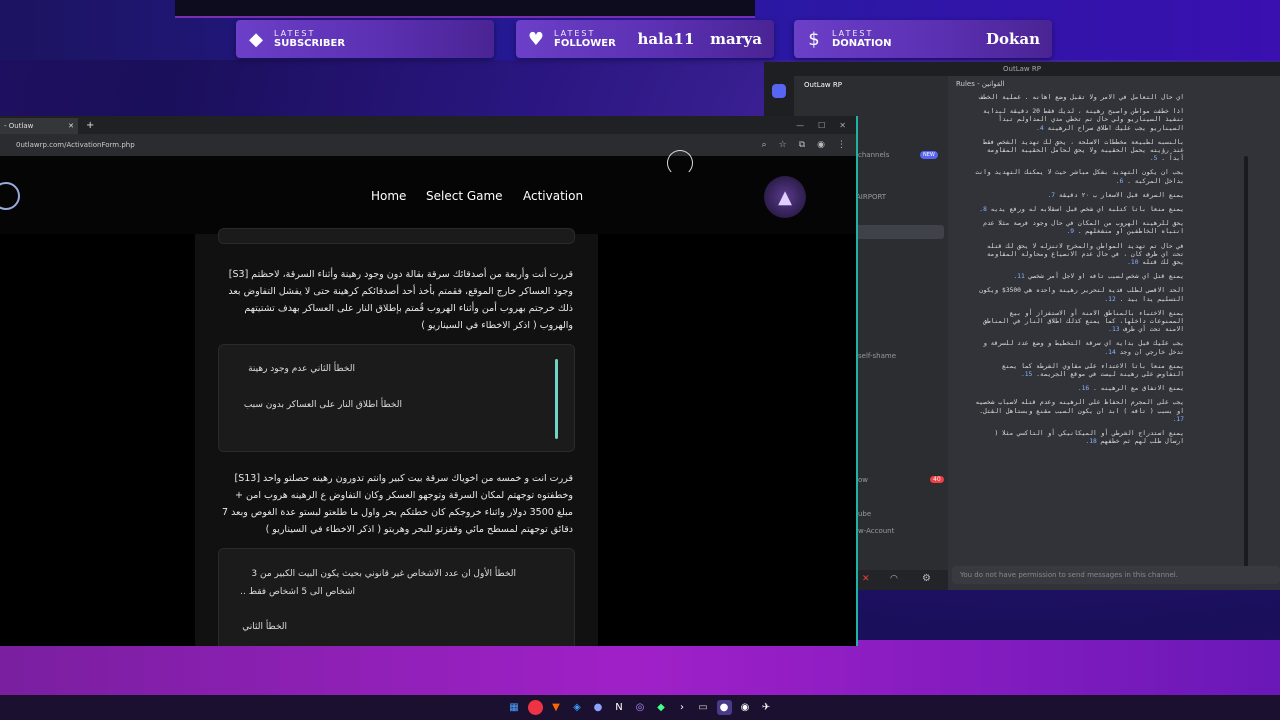 The width and height of the screenshot is (1280, 720). Describe the element at coordinates (556, 707) in the screenshot. I see `brave-icon: ▼` at that location.